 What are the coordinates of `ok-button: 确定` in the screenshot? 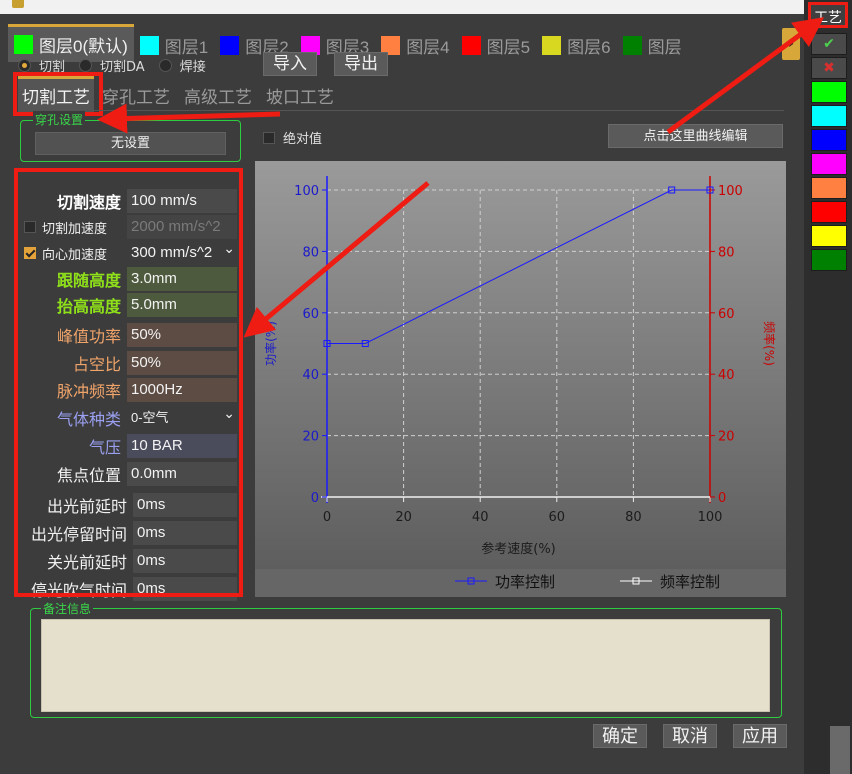 It's located at (620, 736).